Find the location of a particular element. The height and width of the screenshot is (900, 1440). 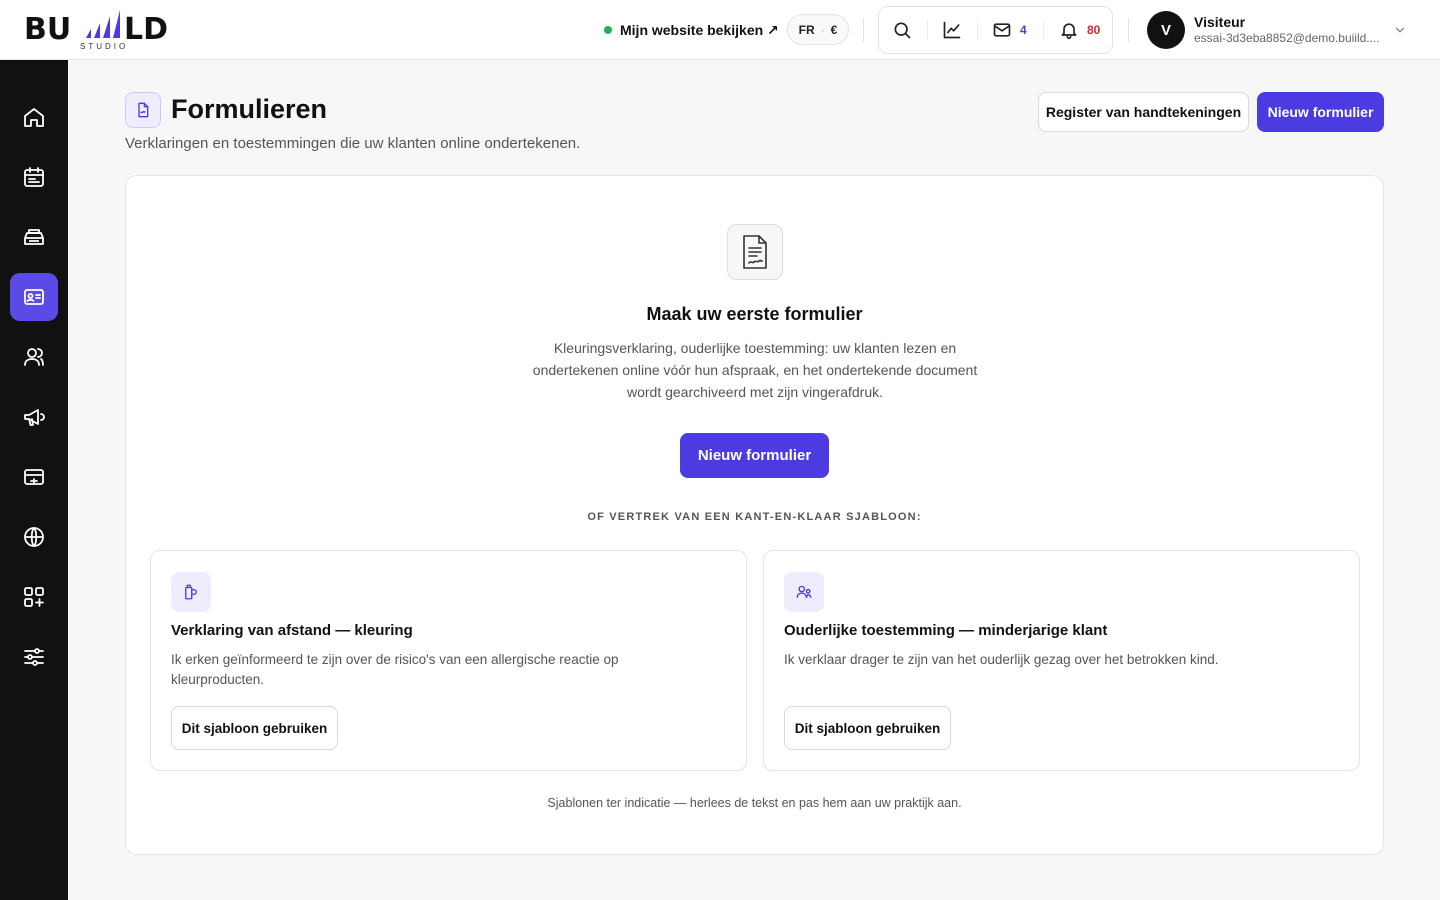

stats-button is located at coordinates (952, 30).